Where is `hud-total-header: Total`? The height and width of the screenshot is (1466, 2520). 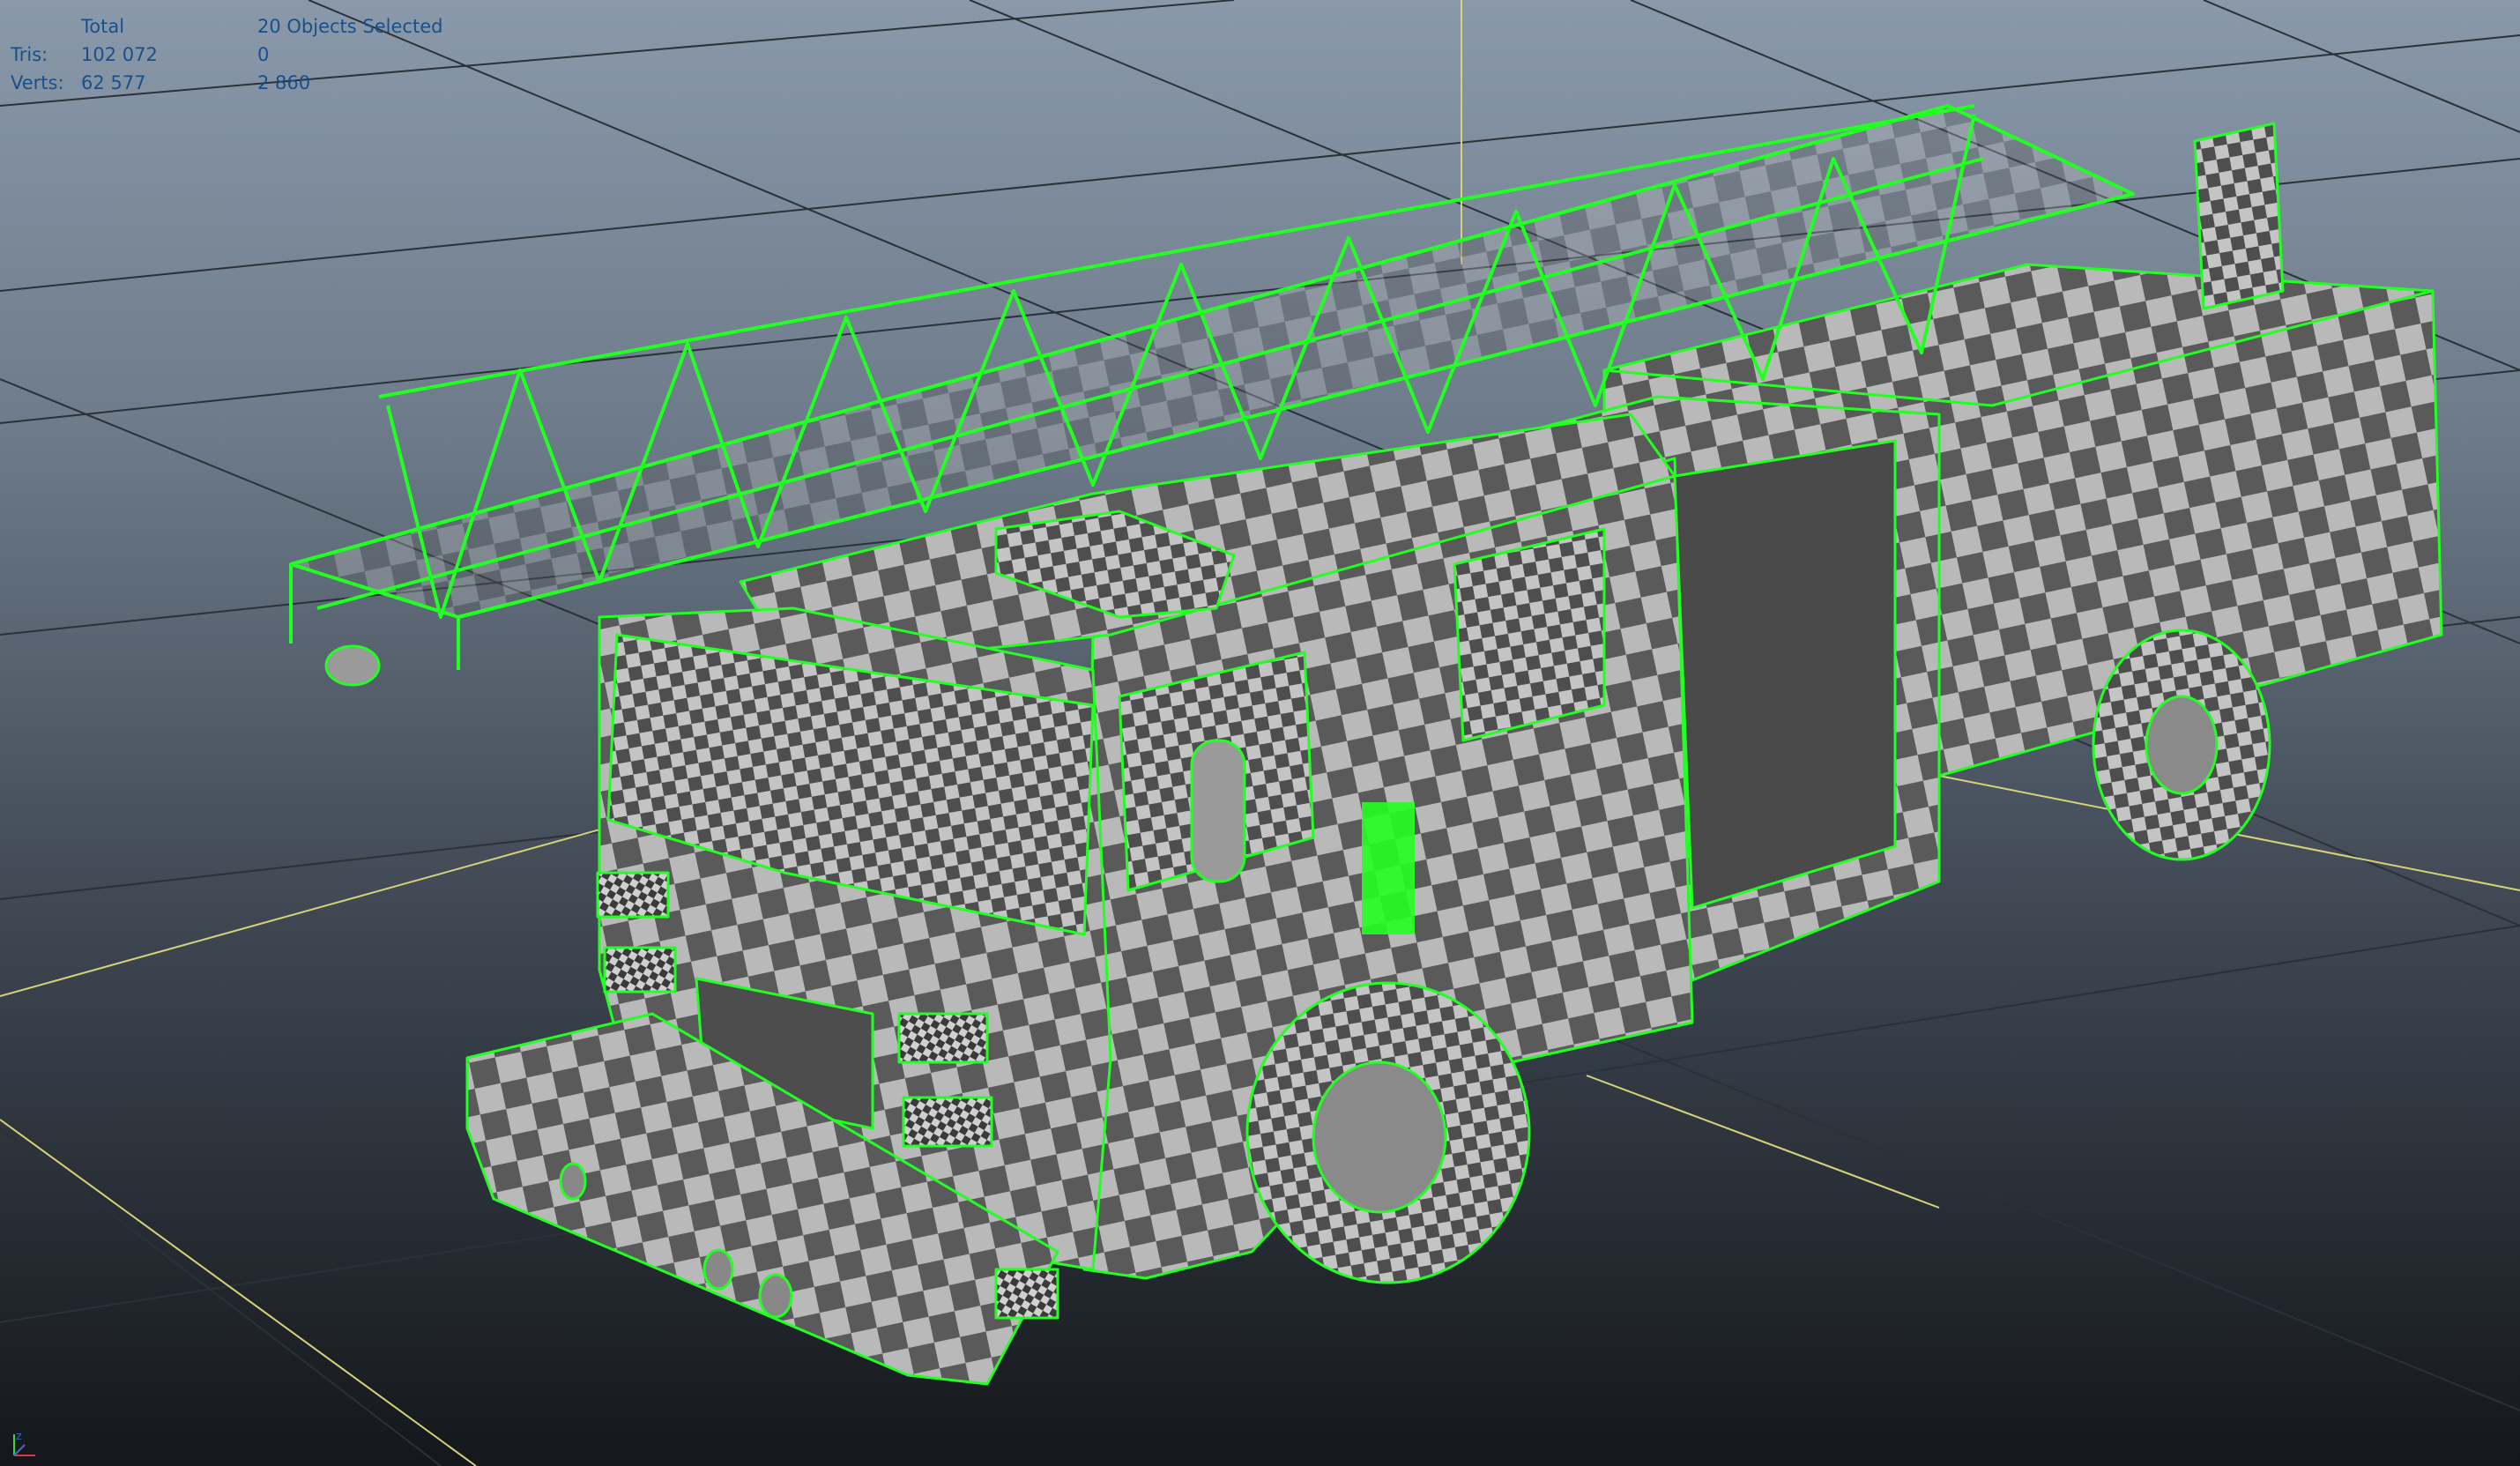 hud-total-header: Total is located at coordinates (103, 26).